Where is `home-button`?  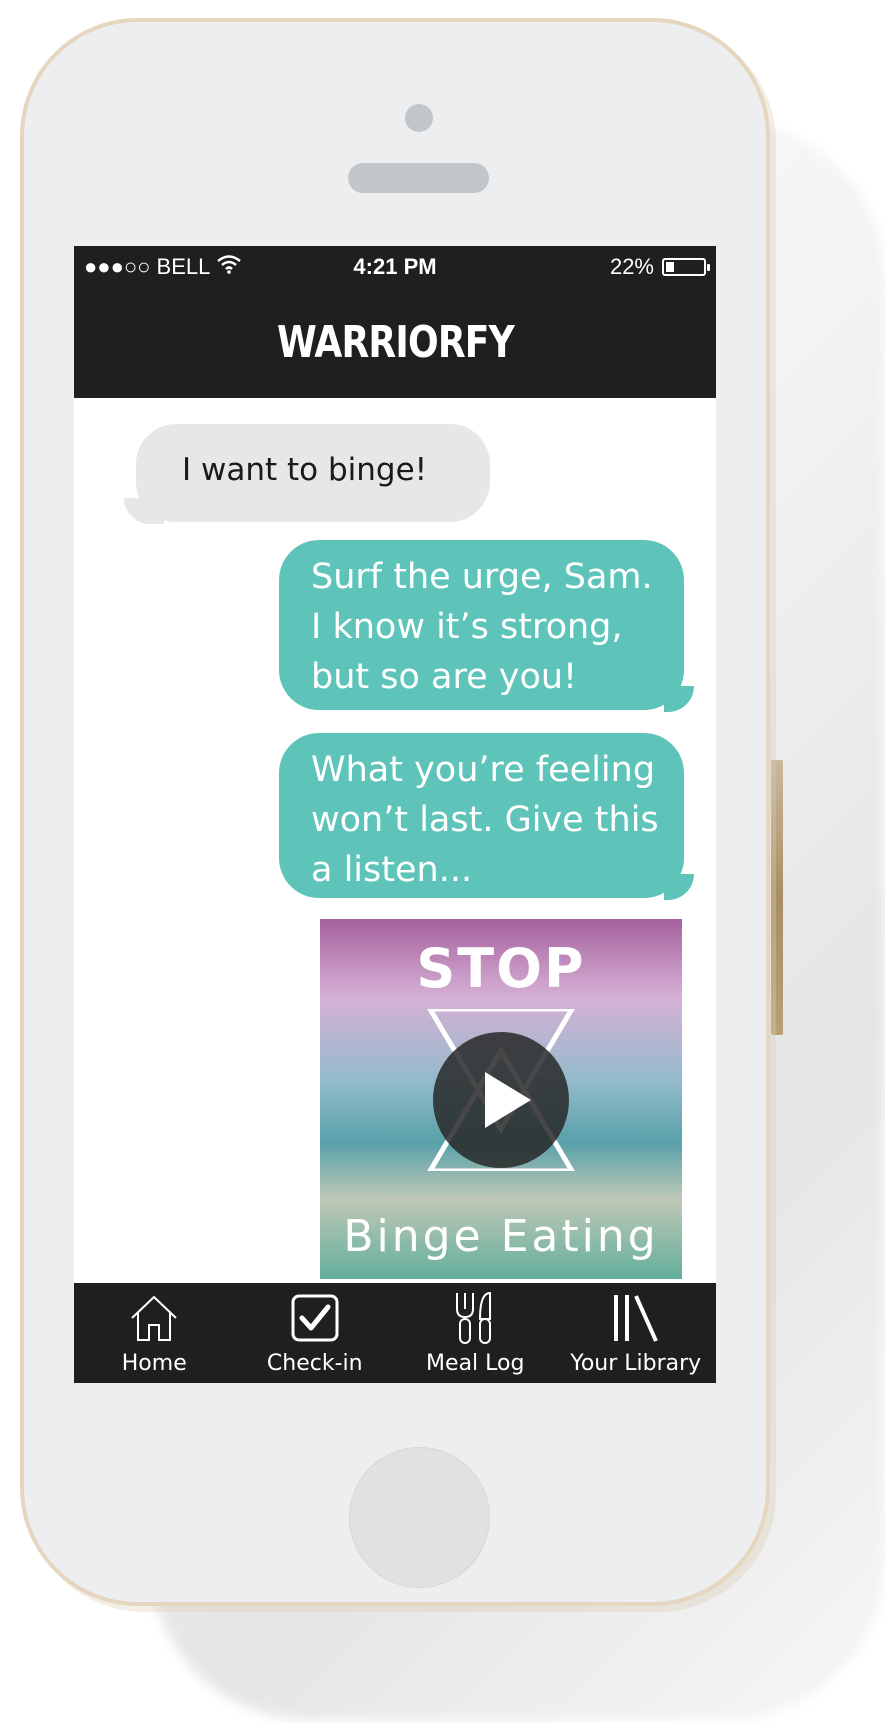
home-button is located at coordinates (419, 1517).